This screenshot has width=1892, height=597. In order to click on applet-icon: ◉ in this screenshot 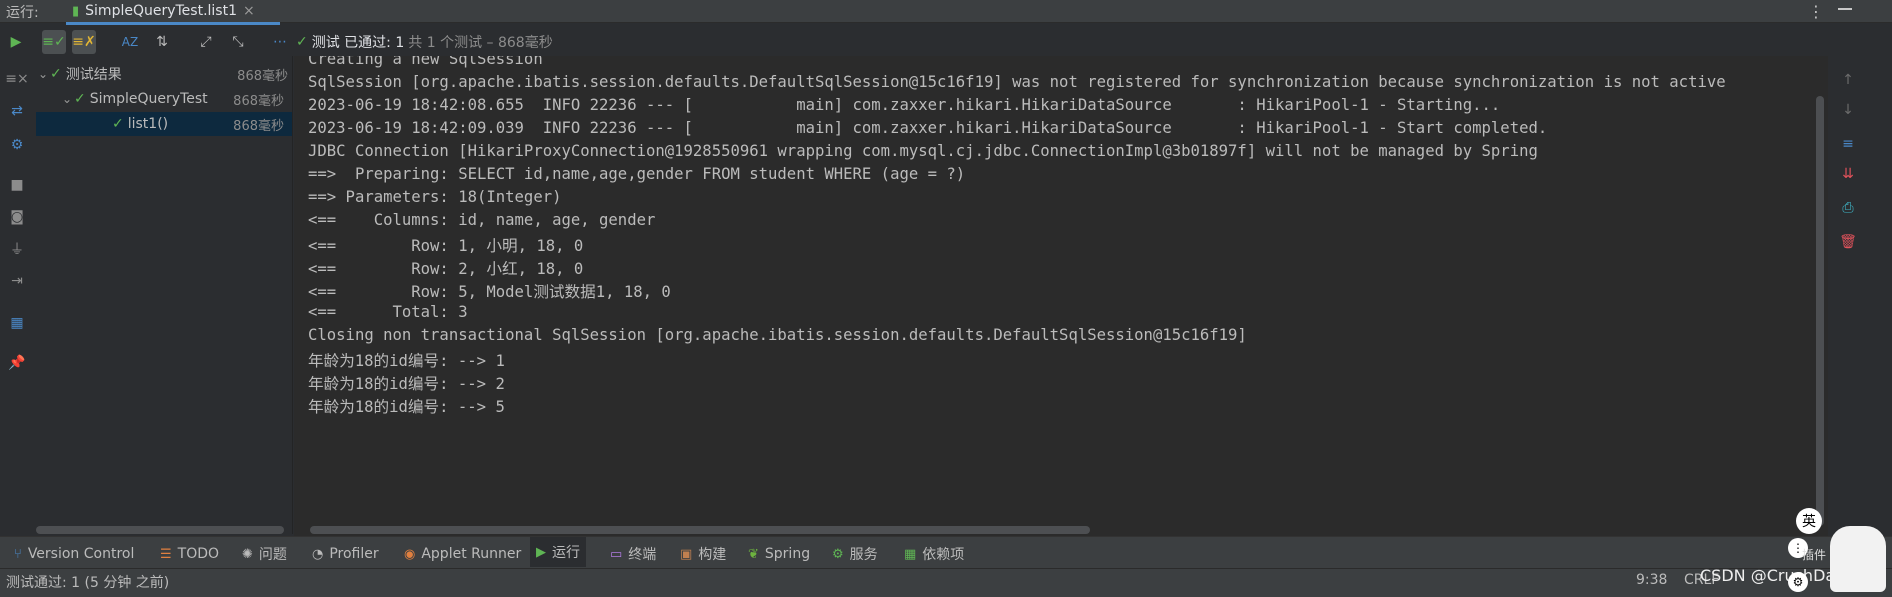, I will do `click(410, 554)`.